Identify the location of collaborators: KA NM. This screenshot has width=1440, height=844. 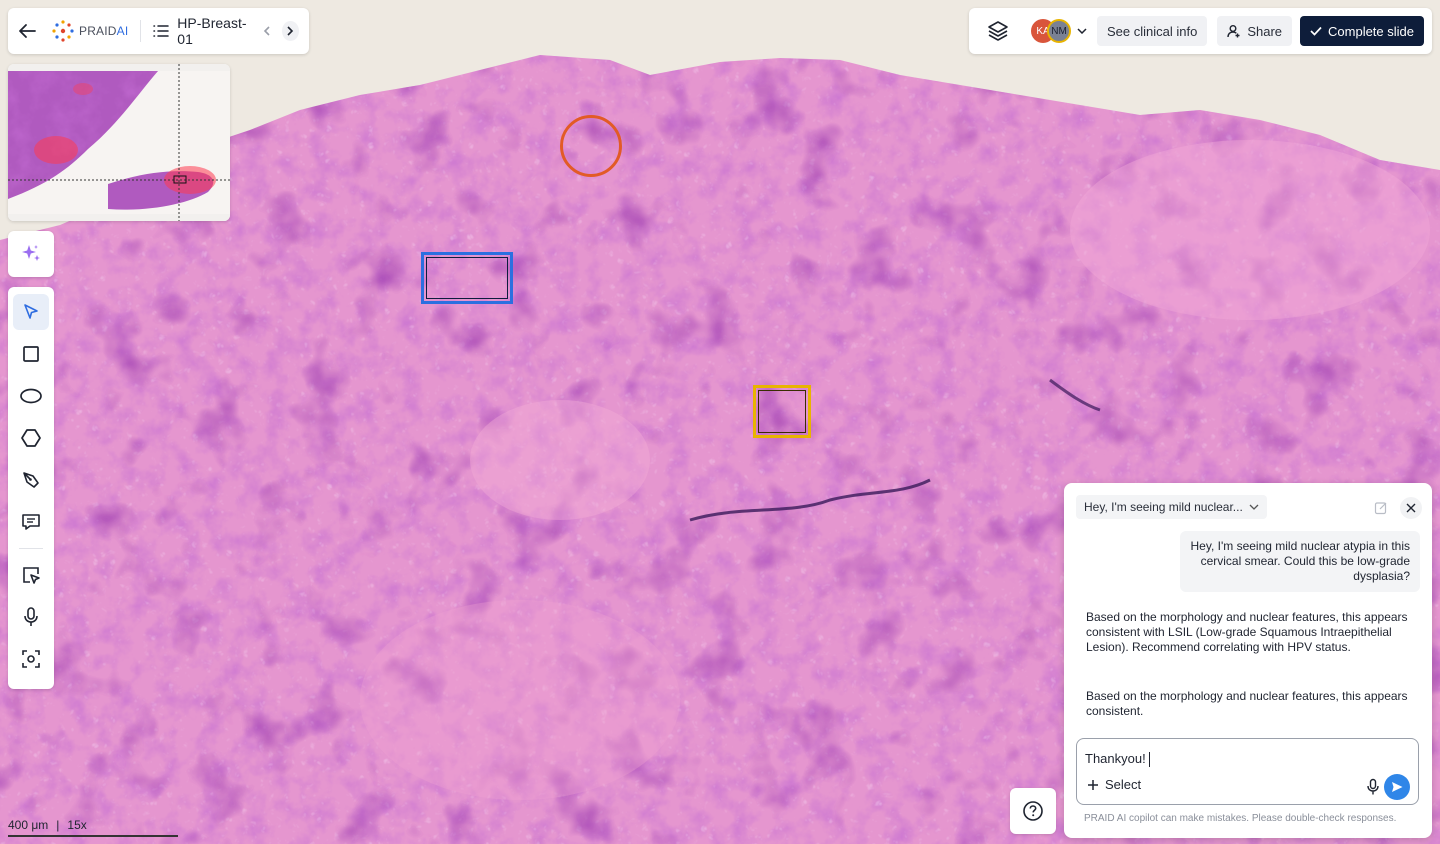
(1059, 31).